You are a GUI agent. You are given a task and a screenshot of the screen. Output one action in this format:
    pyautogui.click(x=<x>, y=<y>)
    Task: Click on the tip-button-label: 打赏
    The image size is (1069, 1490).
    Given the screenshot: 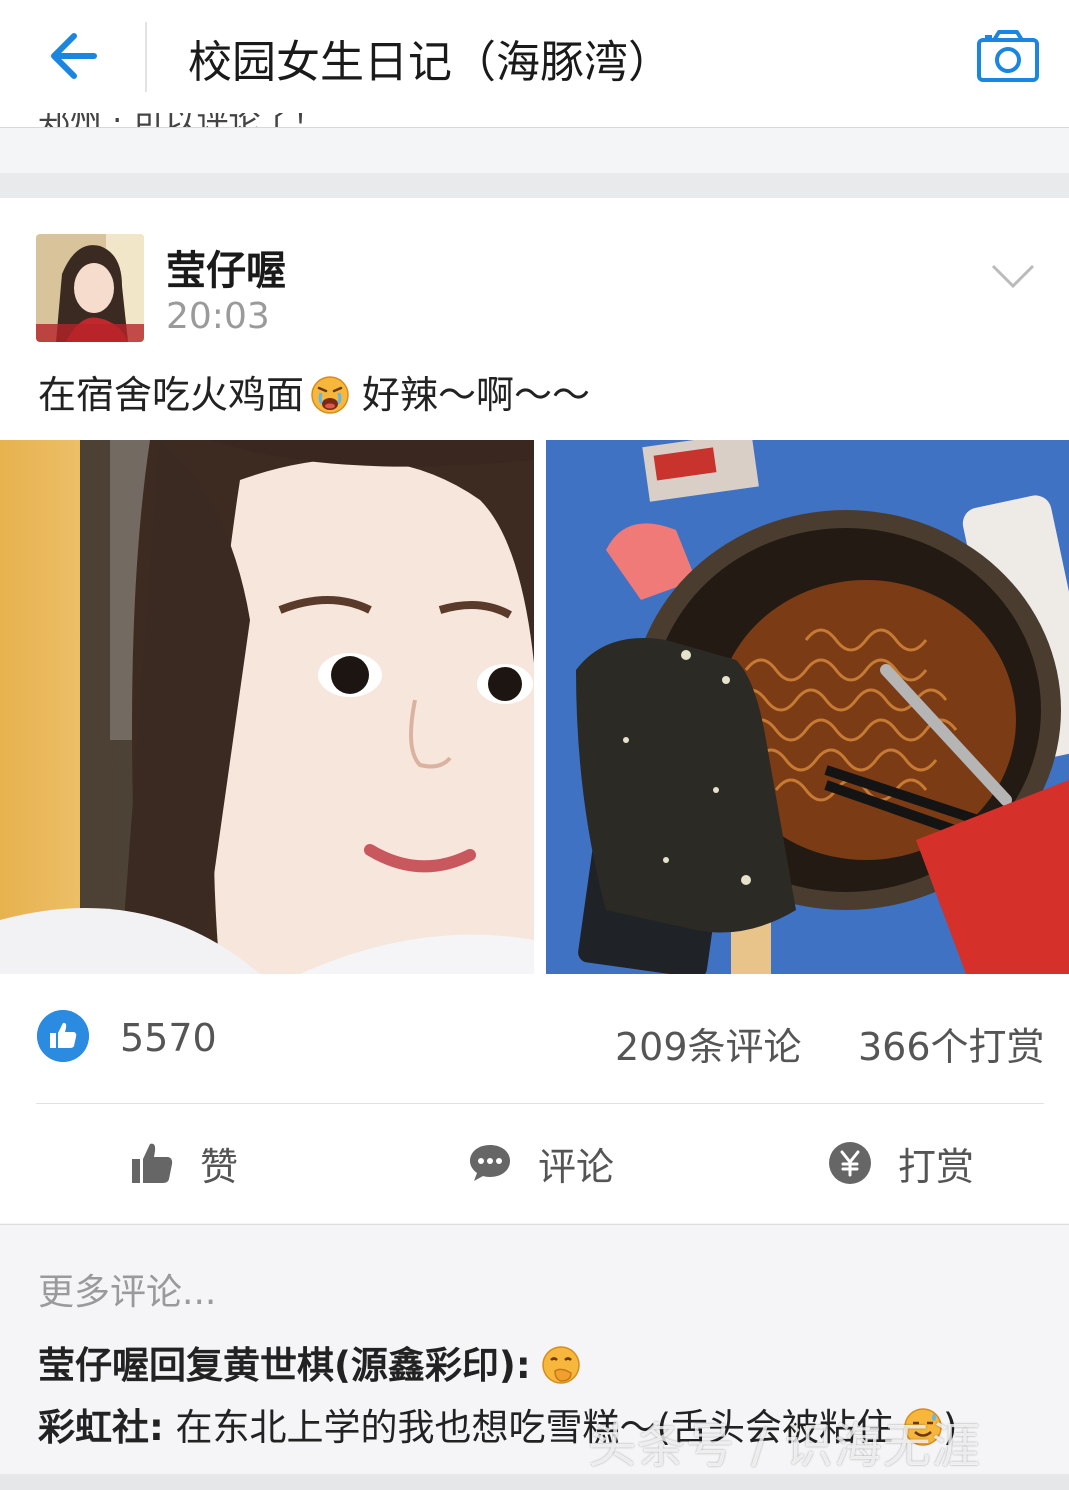 What is the action you would take?
    pyautogui.click(x=936, y=1166)
    